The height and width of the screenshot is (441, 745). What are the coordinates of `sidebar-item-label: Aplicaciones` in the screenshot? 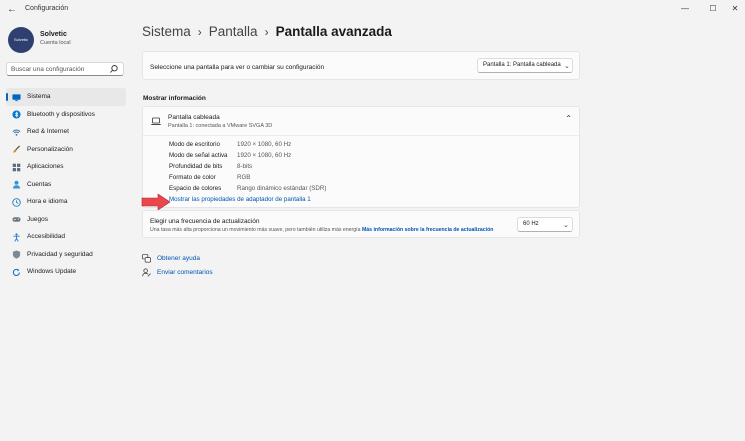 It's located at (45, 166).